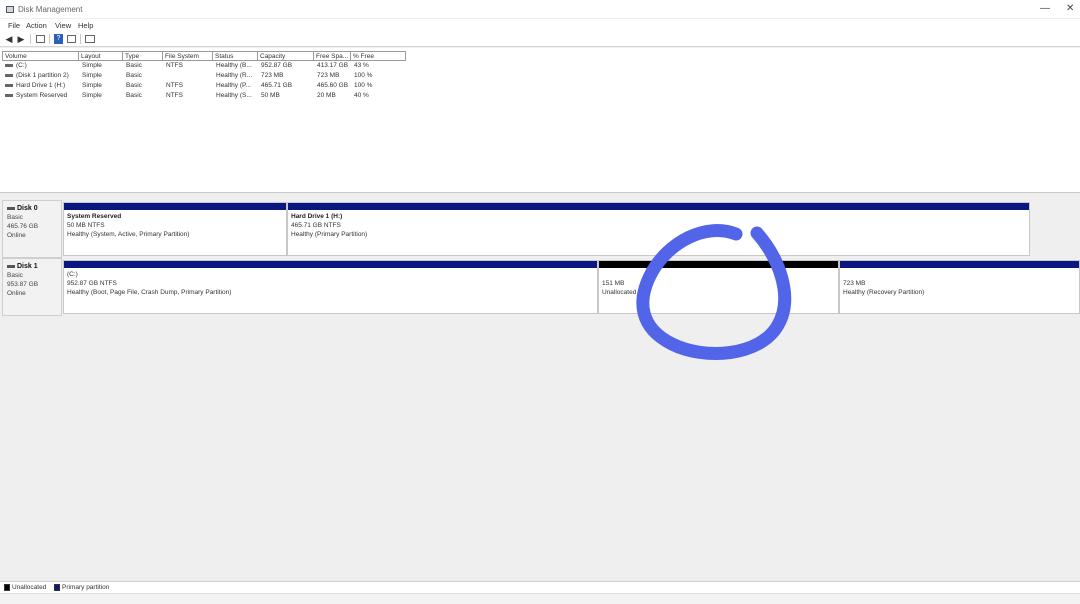 Image resolution: width=1080 pixels, height=604 pixels. What do you see at coordinates (32, 208) in the screenshot?
I see `disk-label: Disk 0` at bounding box center [32, 208].